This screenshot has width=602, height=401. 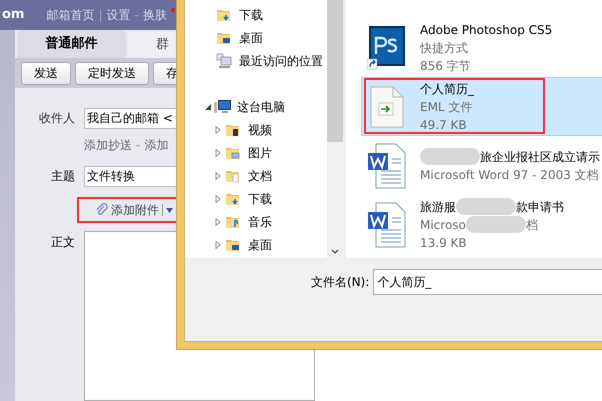 I want to click on file-size: 856 字节, so click(x=446, y=66).